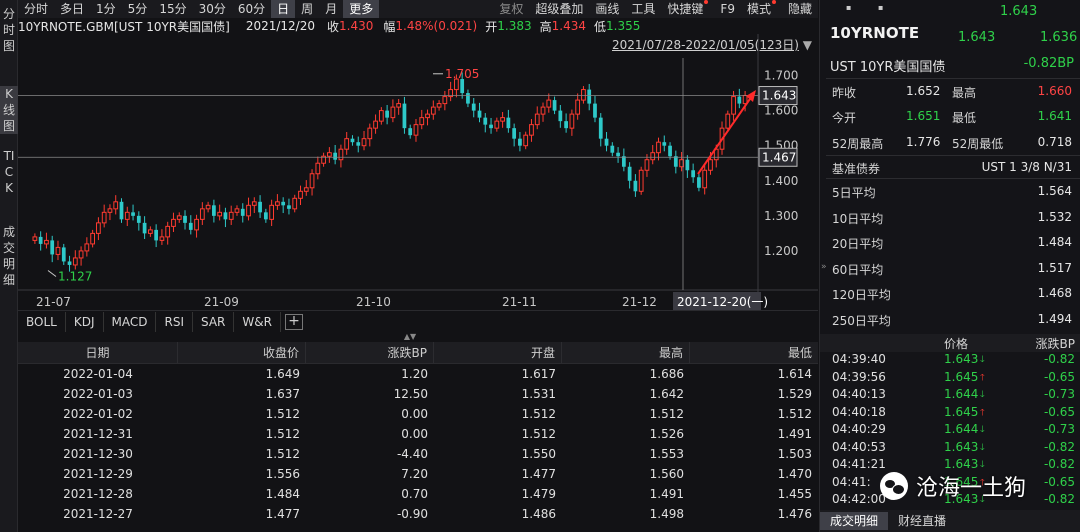  Describe the element at coordinates (42, 321) in the screenshot. I see `indicator-boll: BOLL` at that location.